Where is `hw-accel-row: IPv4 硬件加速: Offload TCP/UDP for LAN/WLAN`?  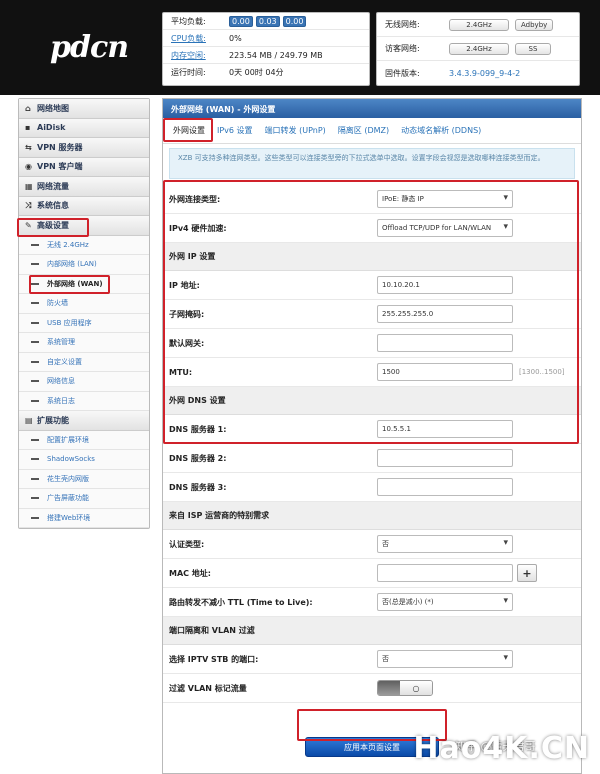 hw-accel-row: IPv4 硬件加速: Offload TCP/UDP for LAN/WLAN is located at coordinates (372, 228).